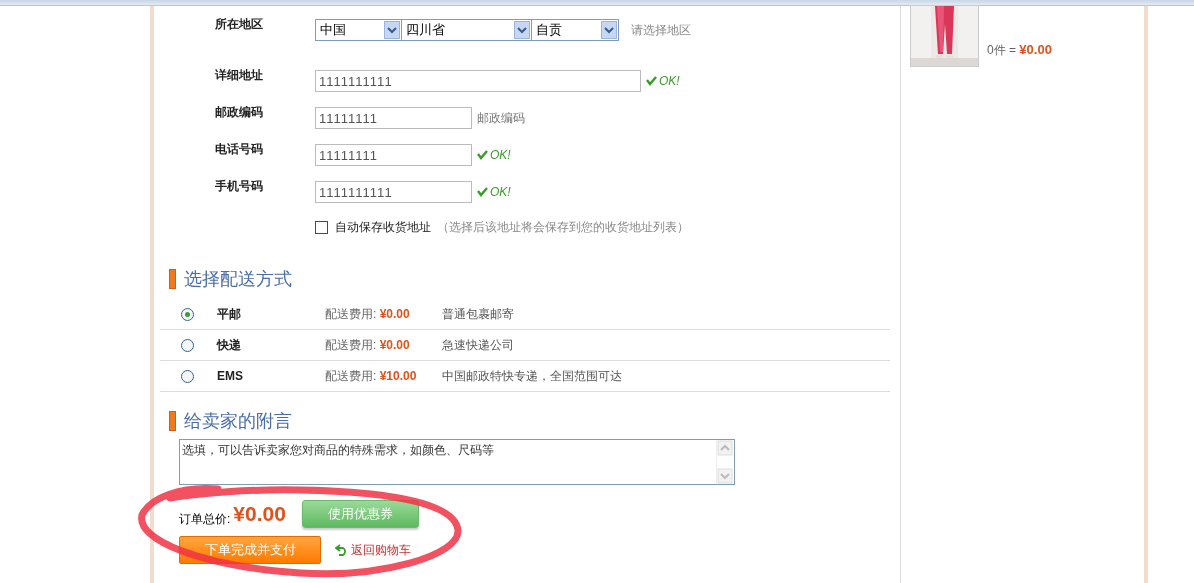  I want to click on field-label: 手机号码, so click(239, 186).